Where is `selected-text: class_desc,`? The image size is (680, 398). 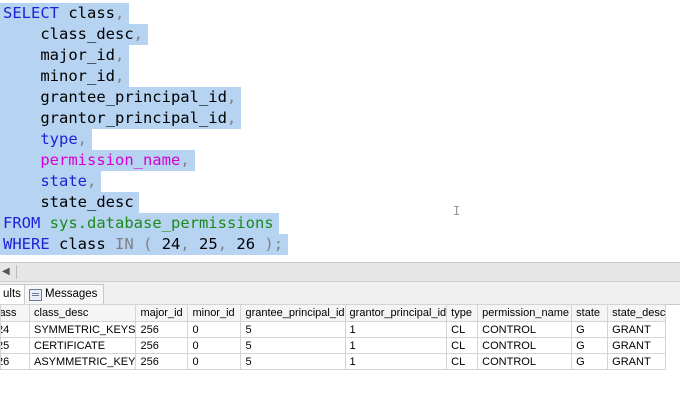
selected-text: class_desc, is located at coordinates (74, 34).